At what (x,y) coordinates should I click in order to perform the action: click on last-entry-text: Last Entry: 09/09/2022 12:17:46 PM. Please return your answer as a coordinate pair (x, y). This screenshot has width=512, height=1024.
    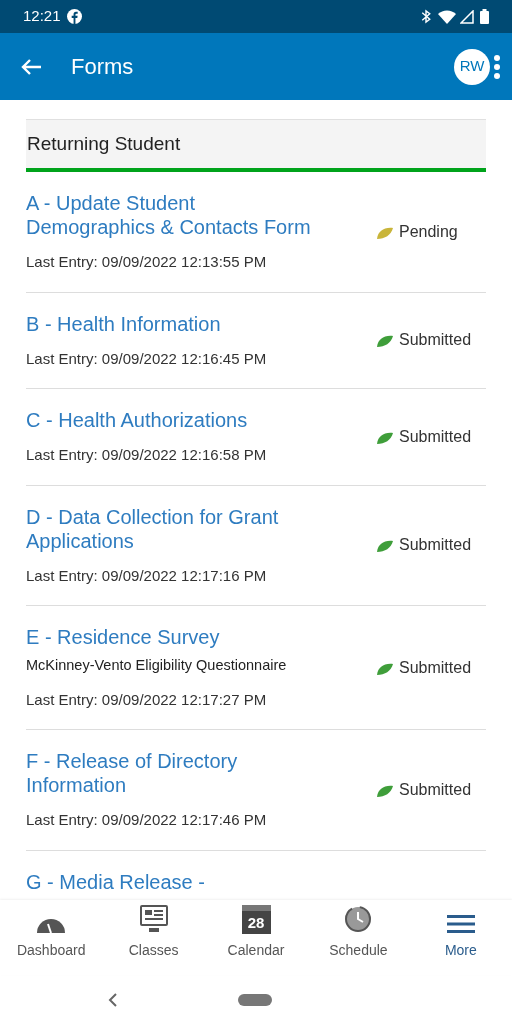
    Looking at the image, I should click on (147, 820).